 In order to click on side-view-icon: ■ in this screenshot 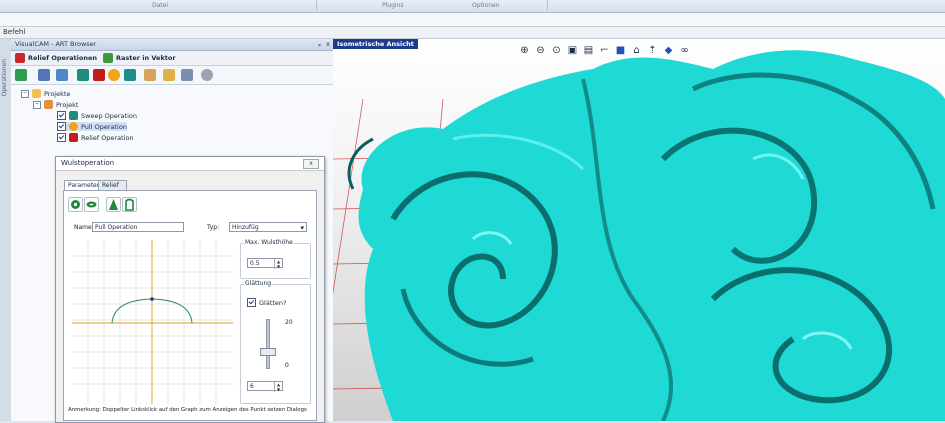, I will do `click(620, 50)`.